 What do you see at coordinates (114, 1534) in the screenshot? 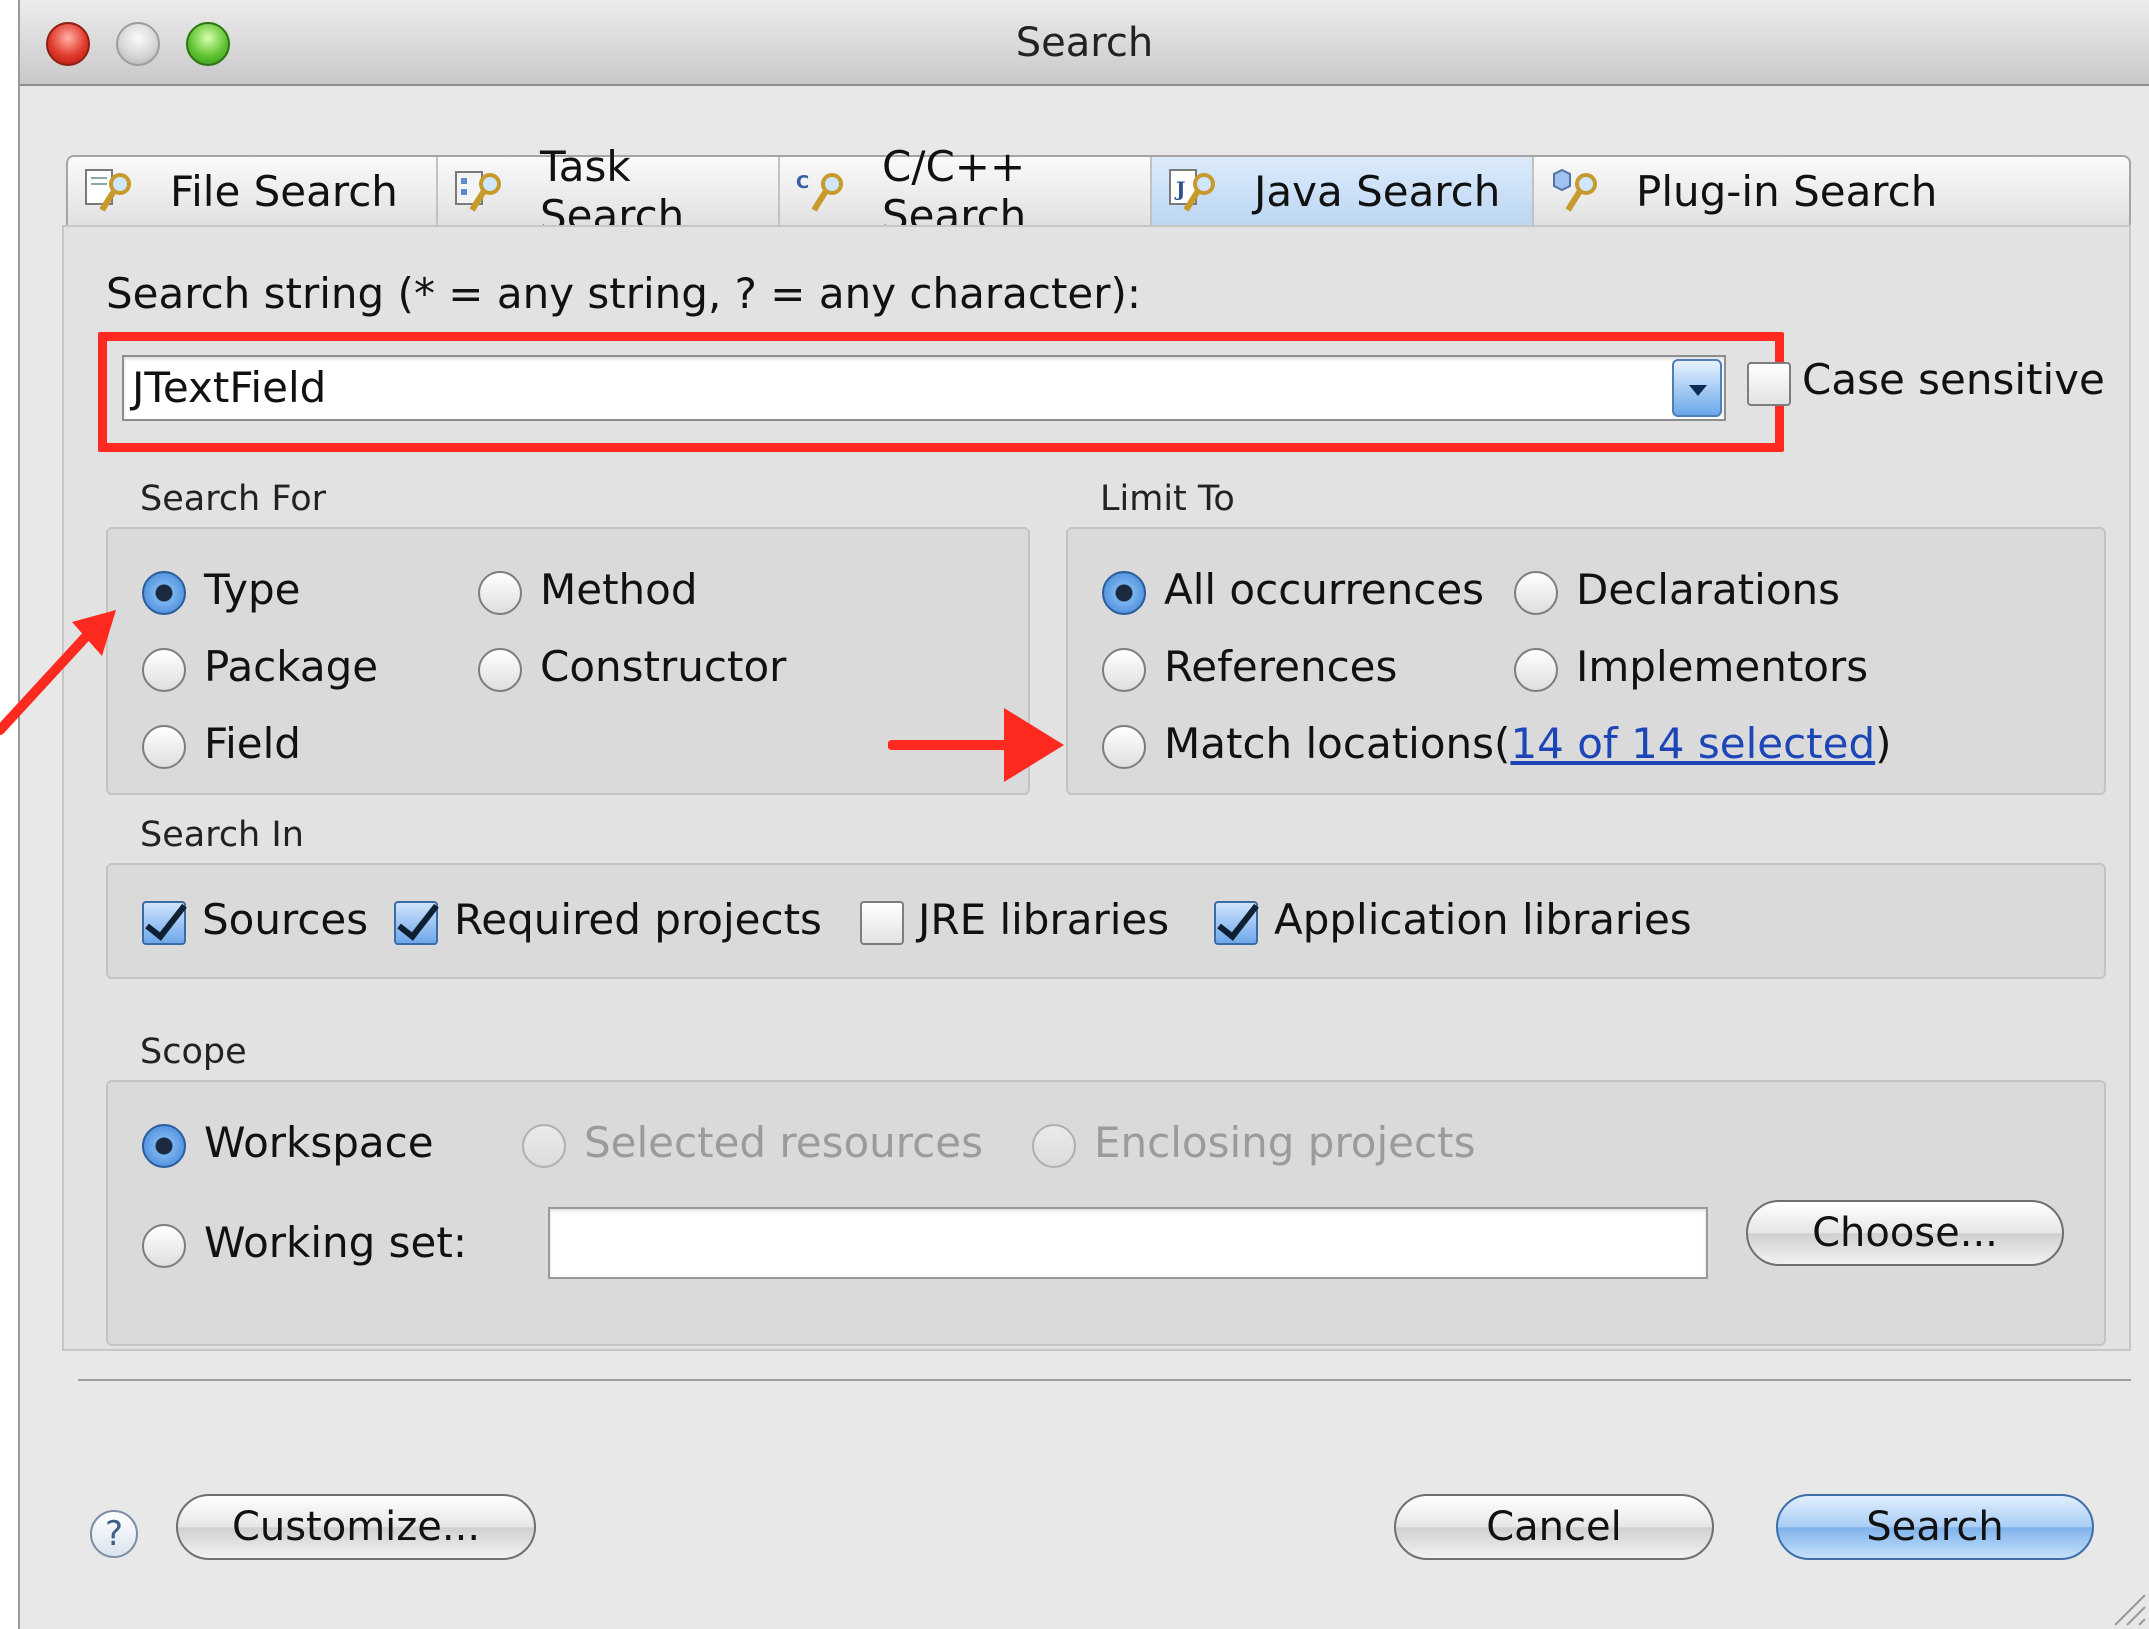
I see `help-icon: ?` at bounding box center [114, 1534].